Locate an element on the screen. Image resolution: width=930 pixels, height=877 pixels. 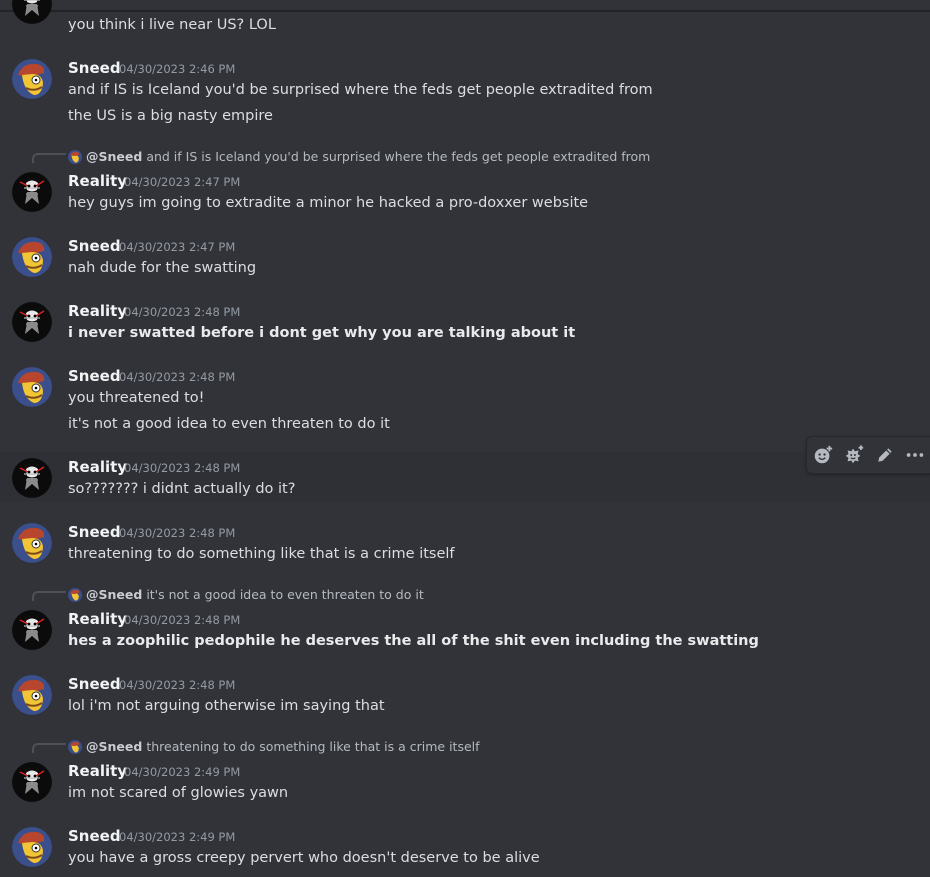
add-reaction-button is located at coordinates (823, 455).